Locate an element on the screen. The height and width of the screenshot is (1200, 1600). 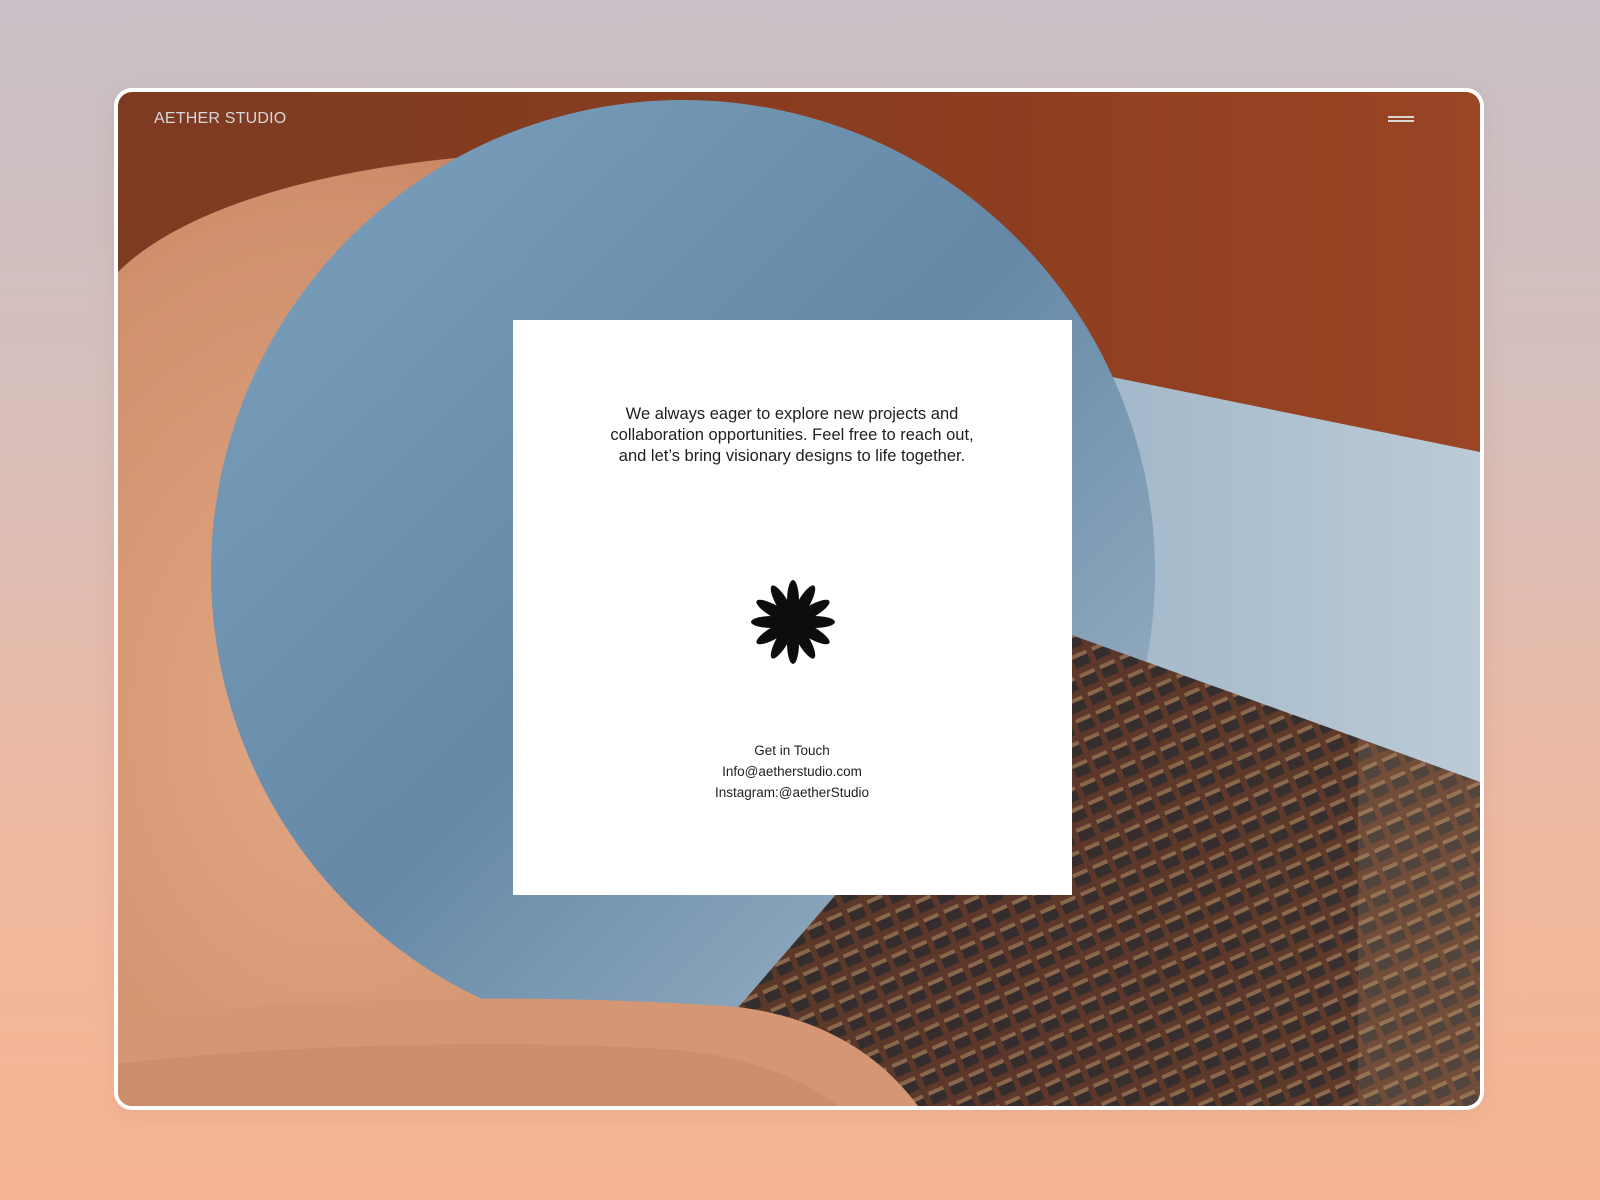
instagram-link: Instagram:@aetherStudio is located at coordinates (792, 792).